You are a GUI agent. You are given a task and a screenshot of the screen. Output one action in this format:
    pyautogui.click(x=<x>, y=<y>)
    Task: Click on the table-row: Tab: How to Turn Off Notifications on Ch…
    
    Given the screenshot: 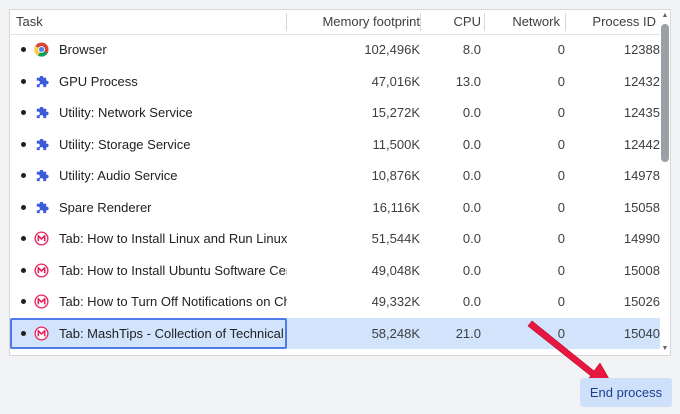 What is the action you would take?
    pyautogui.click(x=340, y=301)
    